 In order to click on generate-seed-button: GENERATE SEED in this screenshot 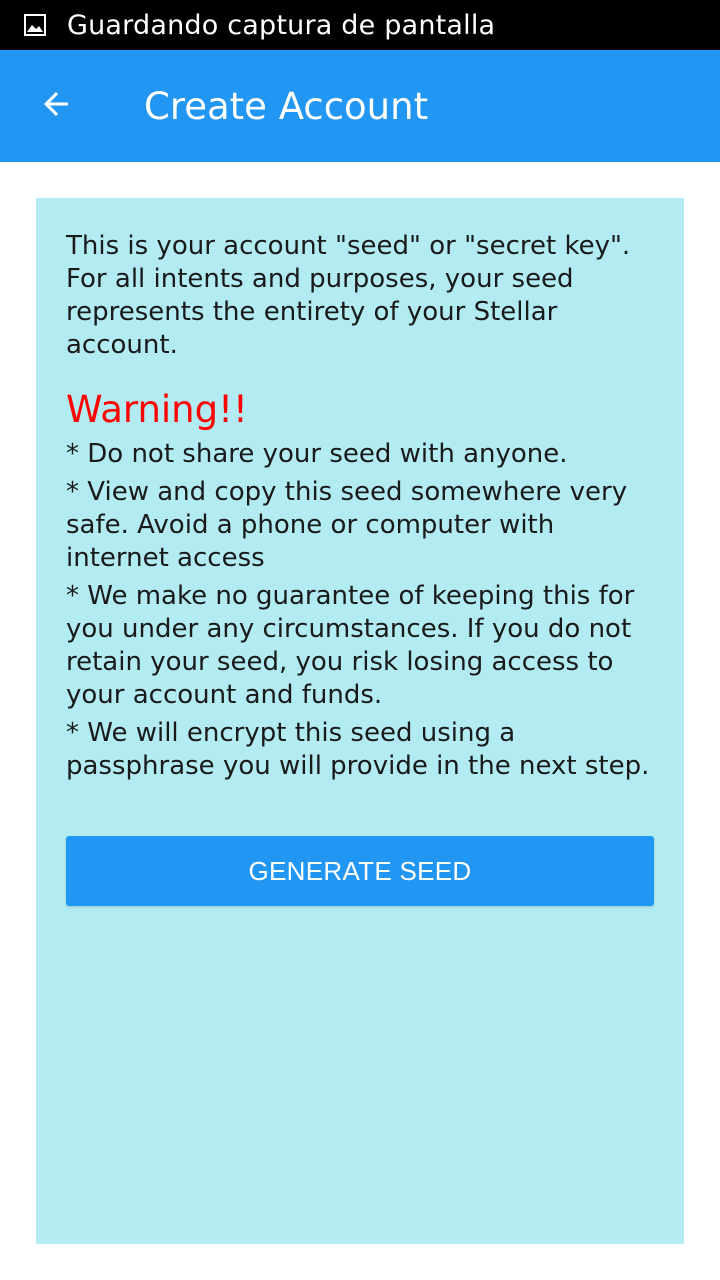, I will do `click(360, 871)`.